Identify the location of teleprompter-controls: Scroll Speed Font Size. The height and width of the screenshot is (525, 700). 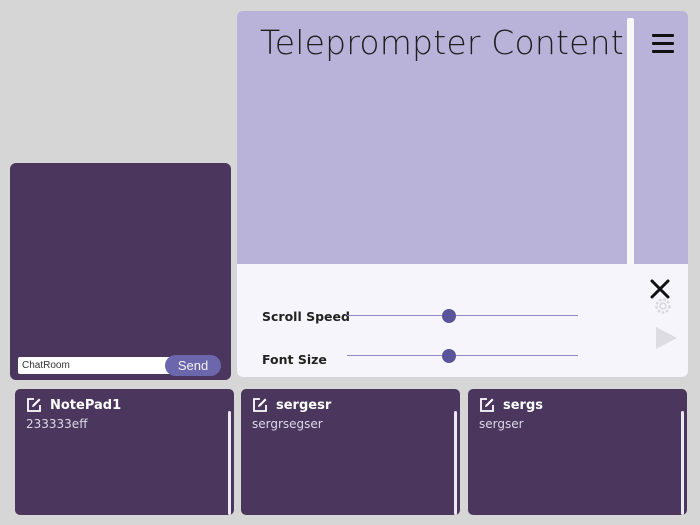
(462, 320).